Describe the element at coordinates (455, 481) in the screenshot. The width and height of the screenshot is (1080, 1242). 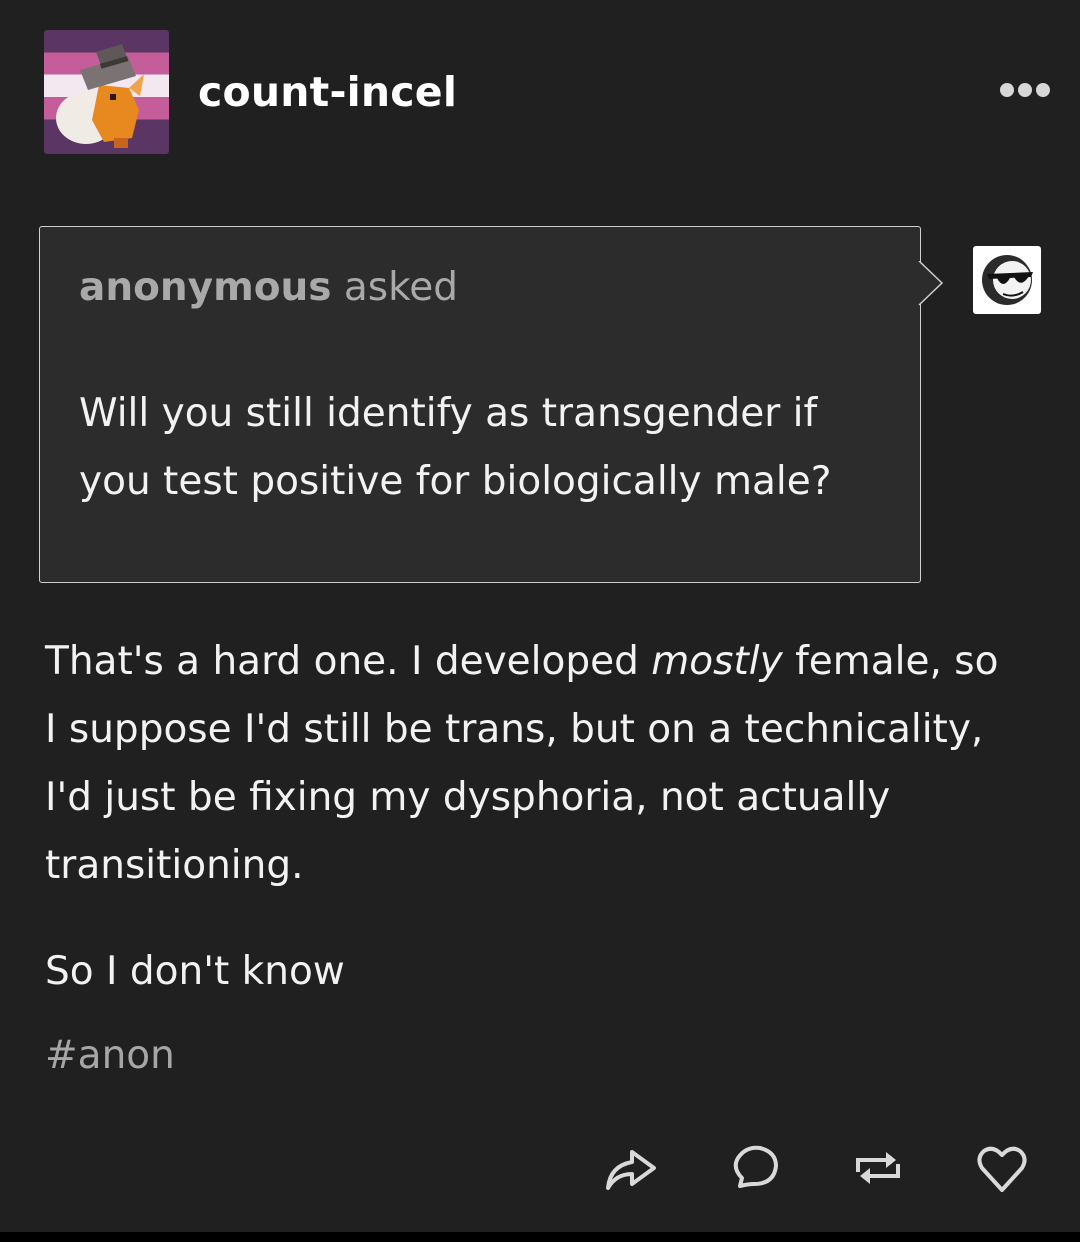
I see `question-line: you test positive for biologically male?` at that location.